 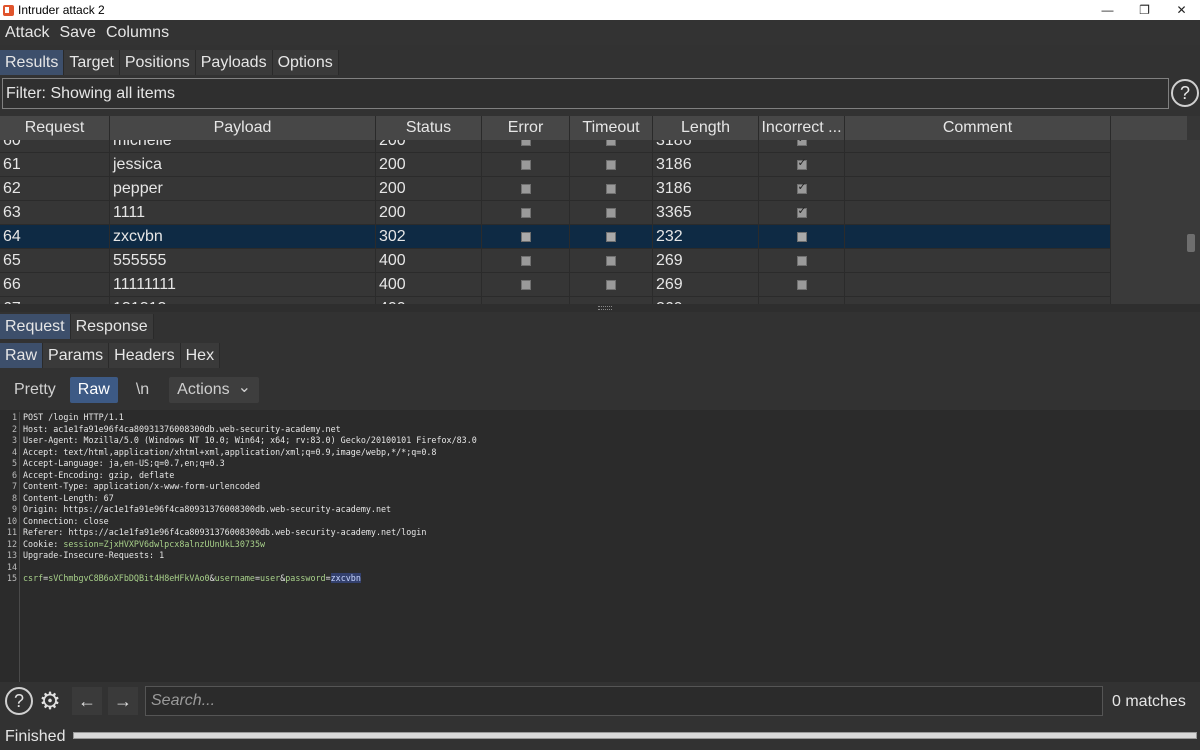 I want to click on tab-headers: Headers, so click(x=145, y=355).